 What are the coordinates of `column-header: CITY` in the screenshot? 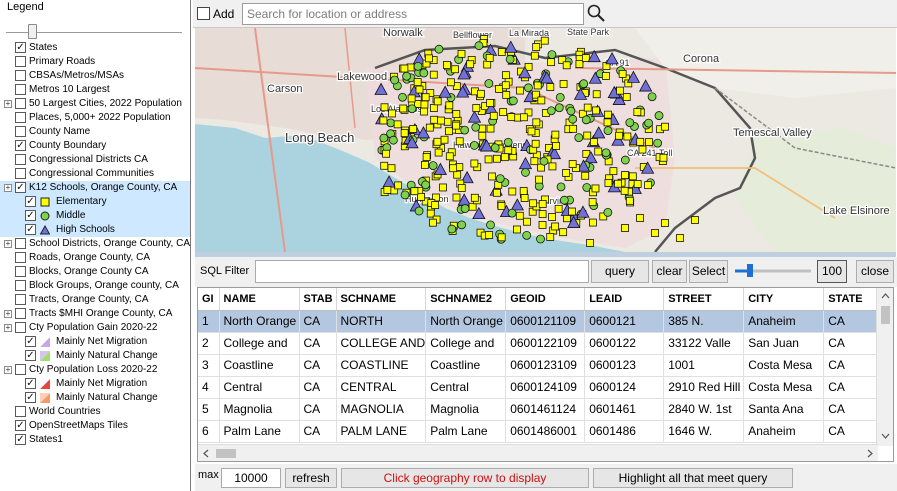 It's located at (784, 299).